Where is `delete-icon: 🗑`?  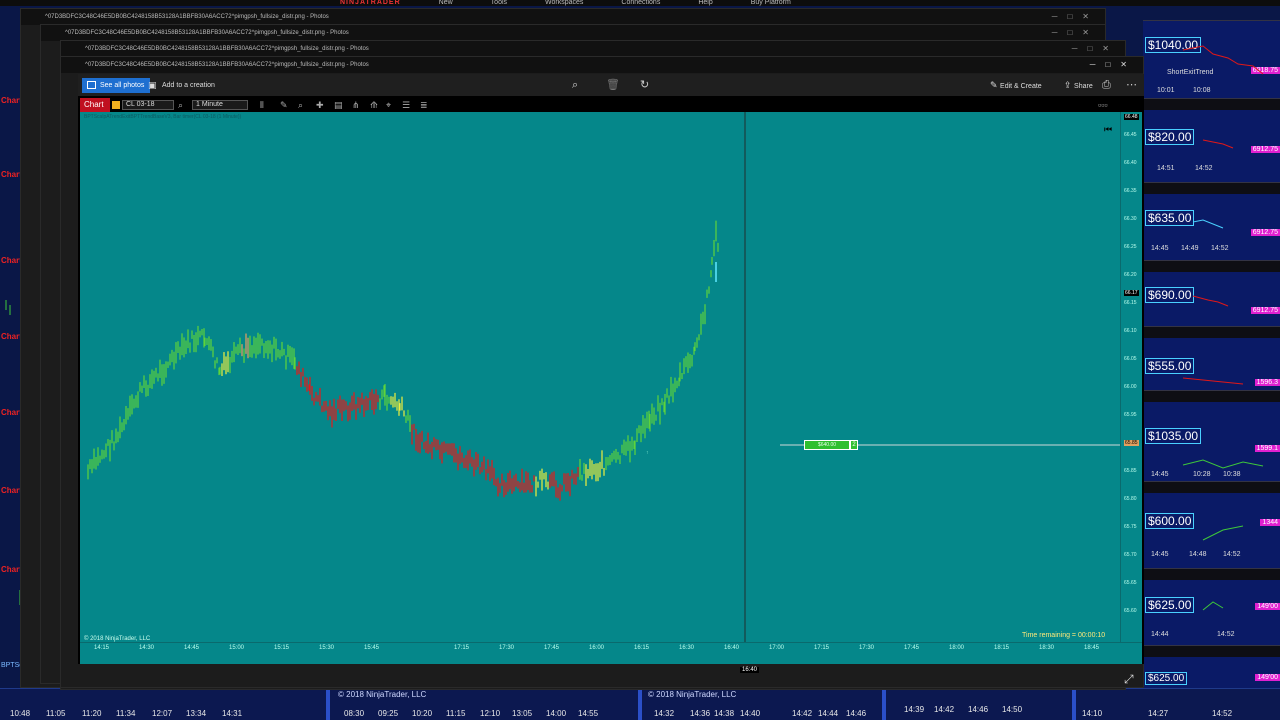 delete-icon: 🗑 is located at coordinates (613, 85).